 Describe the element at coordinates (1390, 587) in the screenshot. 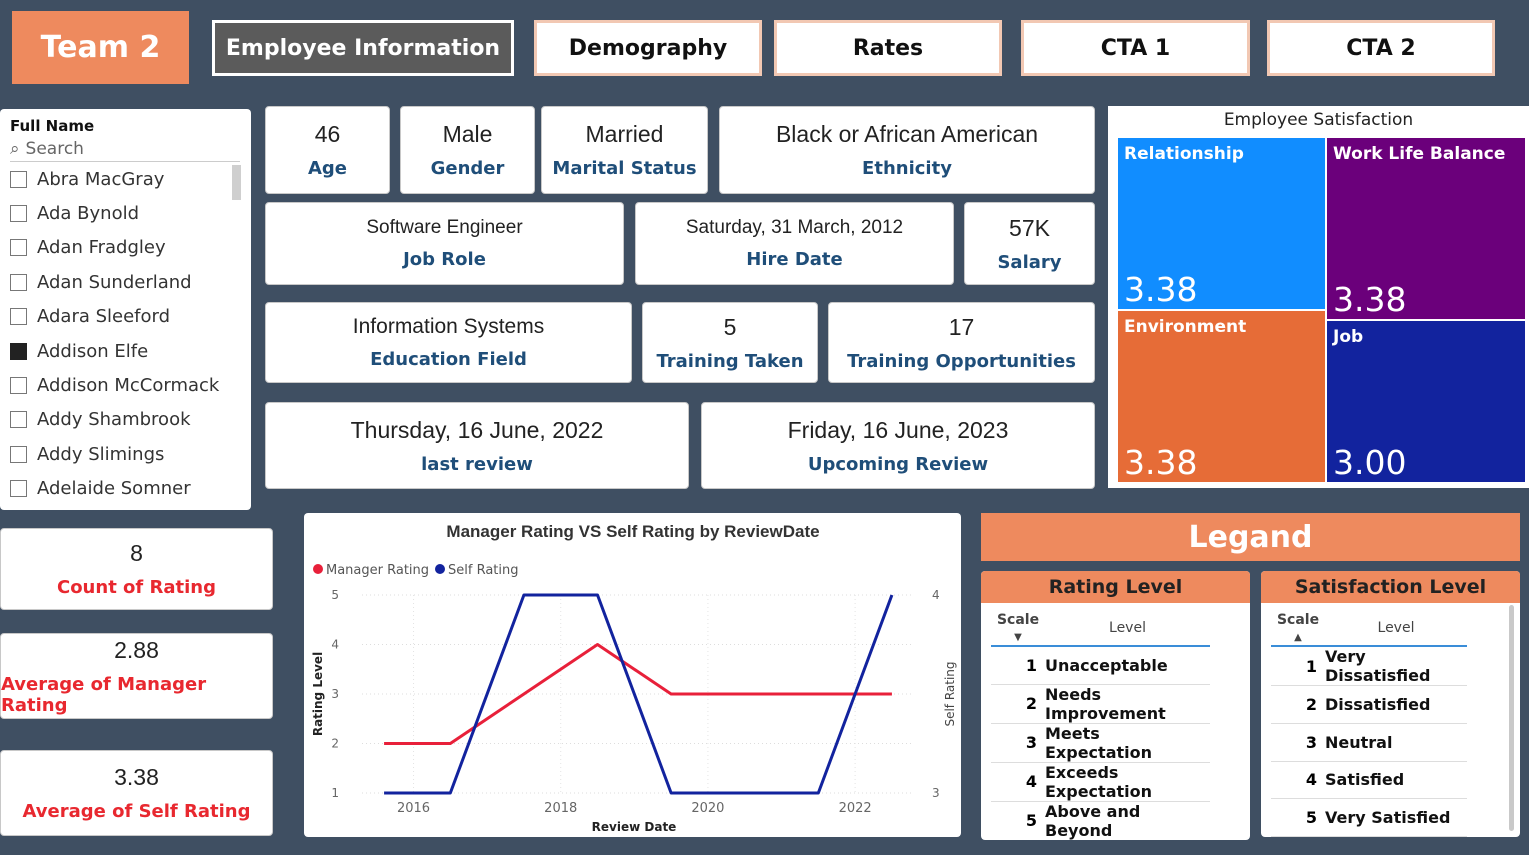

I see `table-title: Satisfaction Level` at that location.